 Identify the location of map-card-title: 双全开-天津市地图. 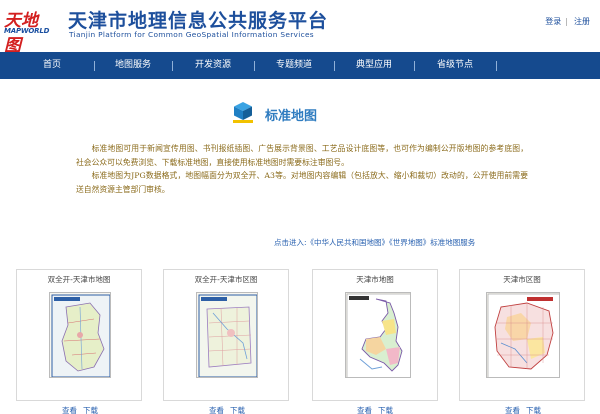
(79, 279).